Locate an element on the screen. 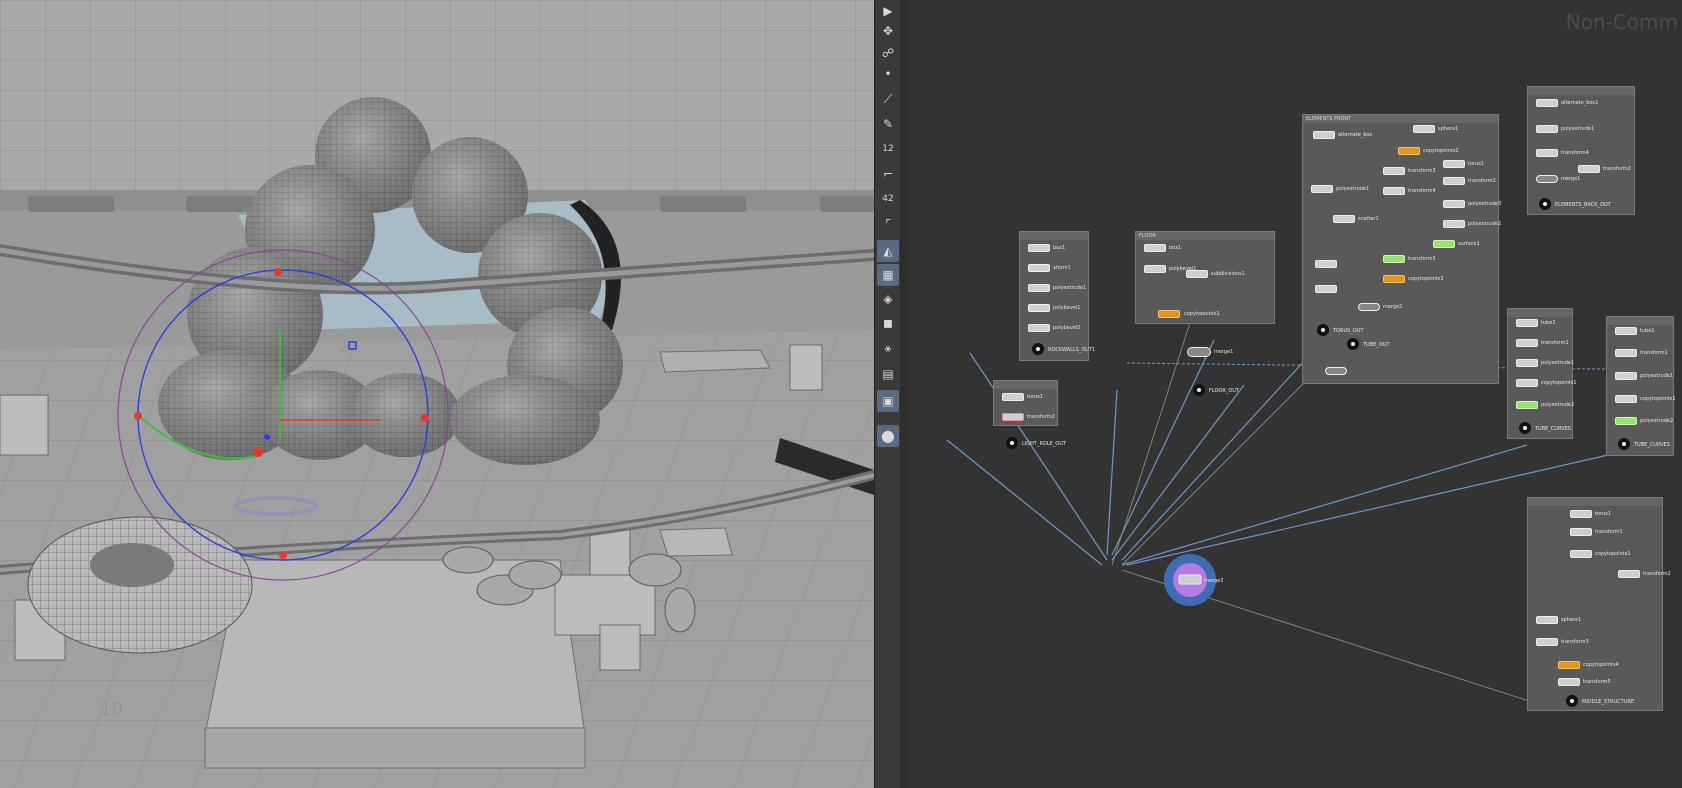  node-copytopoints4 is located at coordinates (1569, 665).